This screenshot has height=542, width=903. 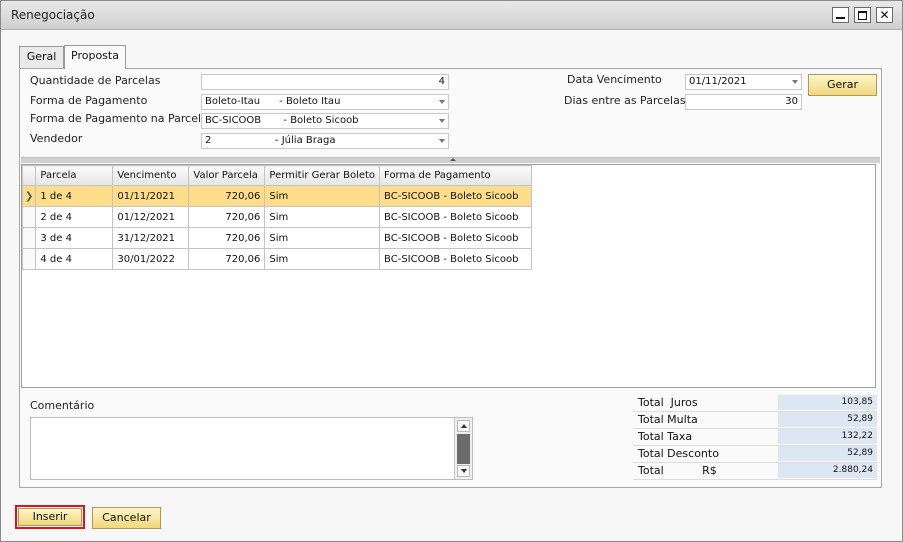 I want to click on total-taxa-value: 132,22, so click(x=827, y=436).